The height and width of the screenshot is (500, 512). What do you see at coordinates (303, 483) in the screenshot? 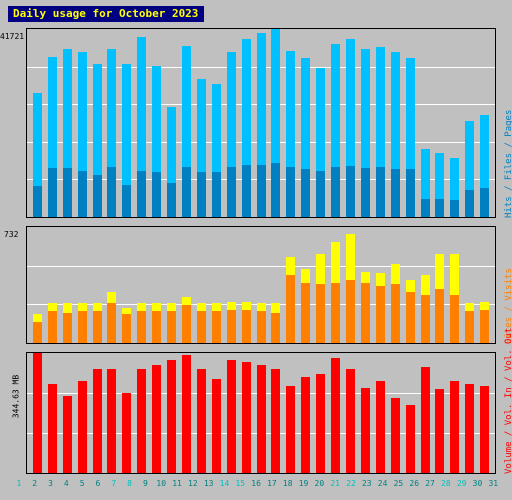
I see `x-tick-label: 19` at bounding box center [303, 483].